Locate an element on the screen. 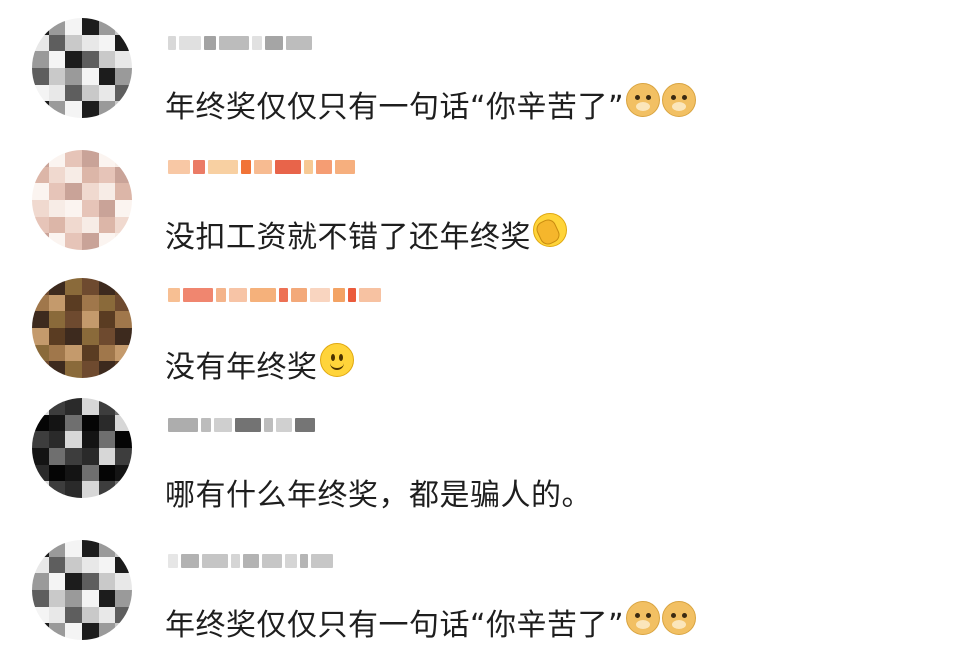  comment-text-row: 哪有什么年终奖，都是骗人的。 is located at coordinates (378, 492).